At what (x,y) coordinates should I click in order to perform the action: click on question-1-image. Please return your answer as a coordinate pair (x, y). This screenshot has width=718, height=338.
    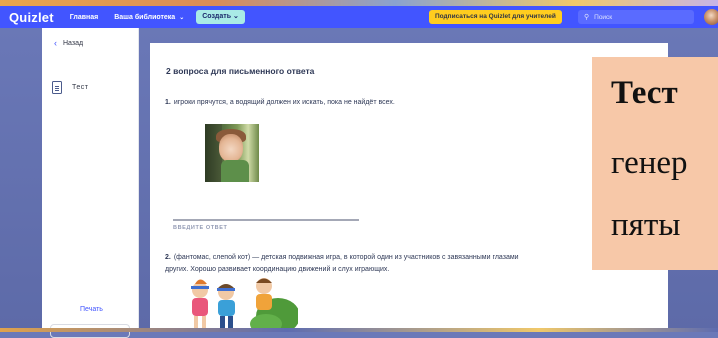
    Looking at the image, I should click on (232, 153).